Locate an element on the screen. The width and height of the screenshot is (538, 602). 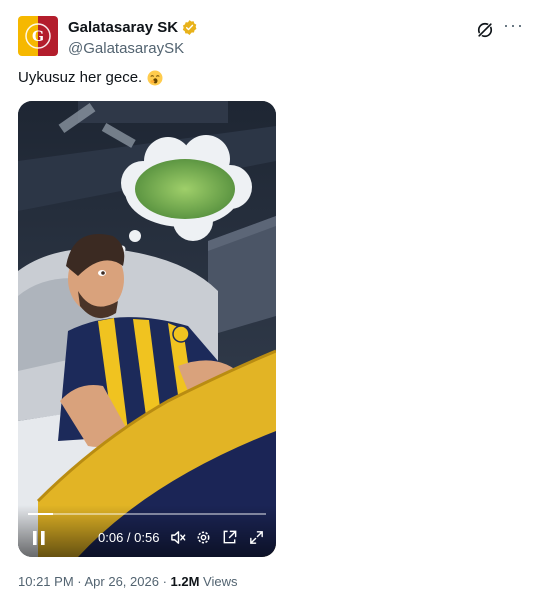
author-name-row: Galatasaray SK is located at coordinates (133, 27).